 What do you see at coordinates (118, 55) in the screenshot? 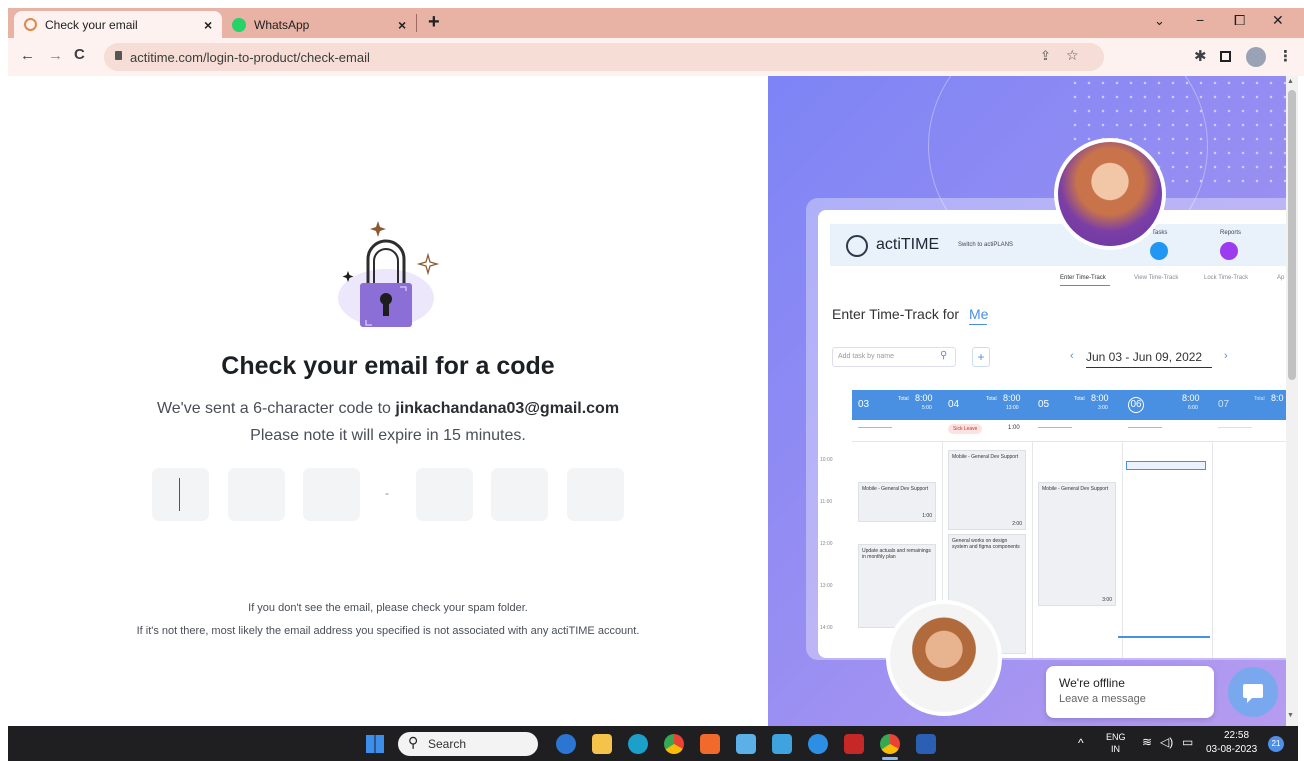
I see `lock-icon` at bounding box center [118, 55].